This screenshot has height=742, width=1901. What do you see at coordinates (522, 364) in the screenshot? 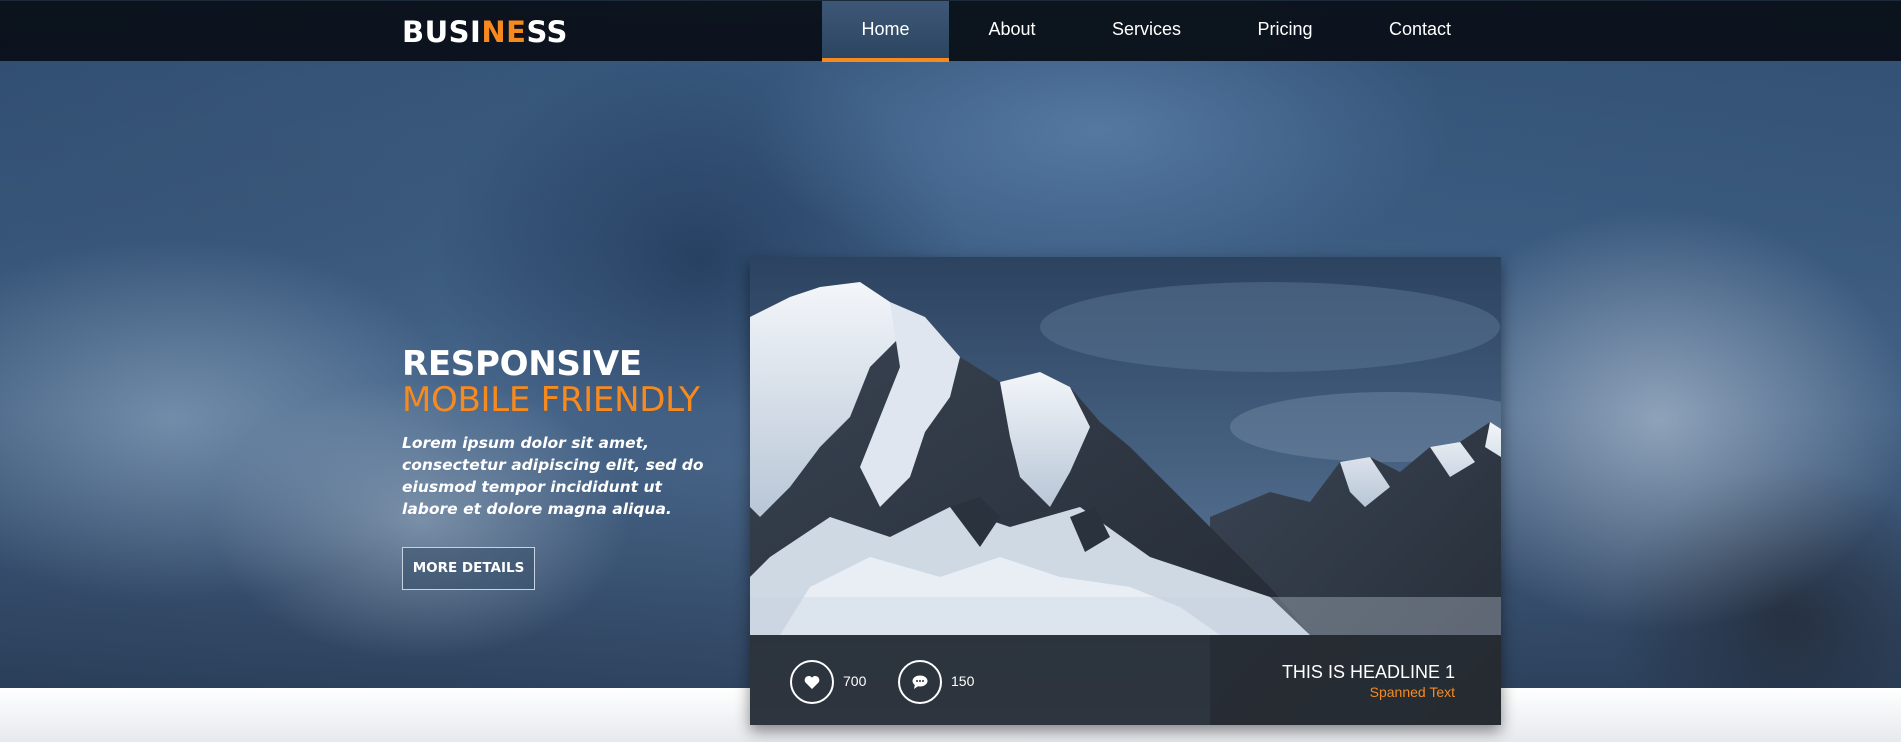
I see `hero-title-primary: RESPONSIVE` at bounding box center [522, 364].